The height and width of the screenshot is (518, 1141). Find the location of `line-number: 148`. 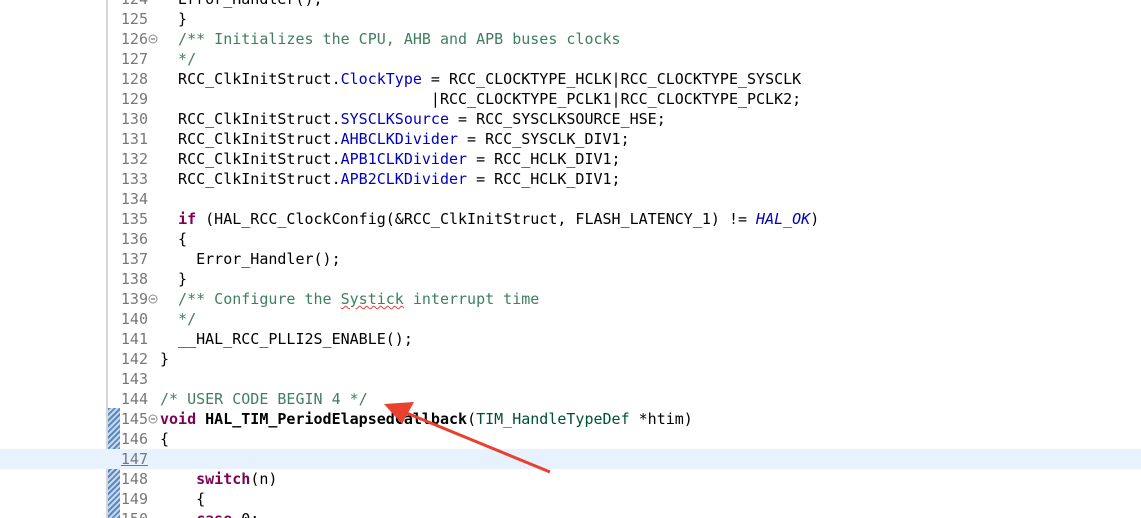

line-number: 148 is located at coordinates (134, 479).